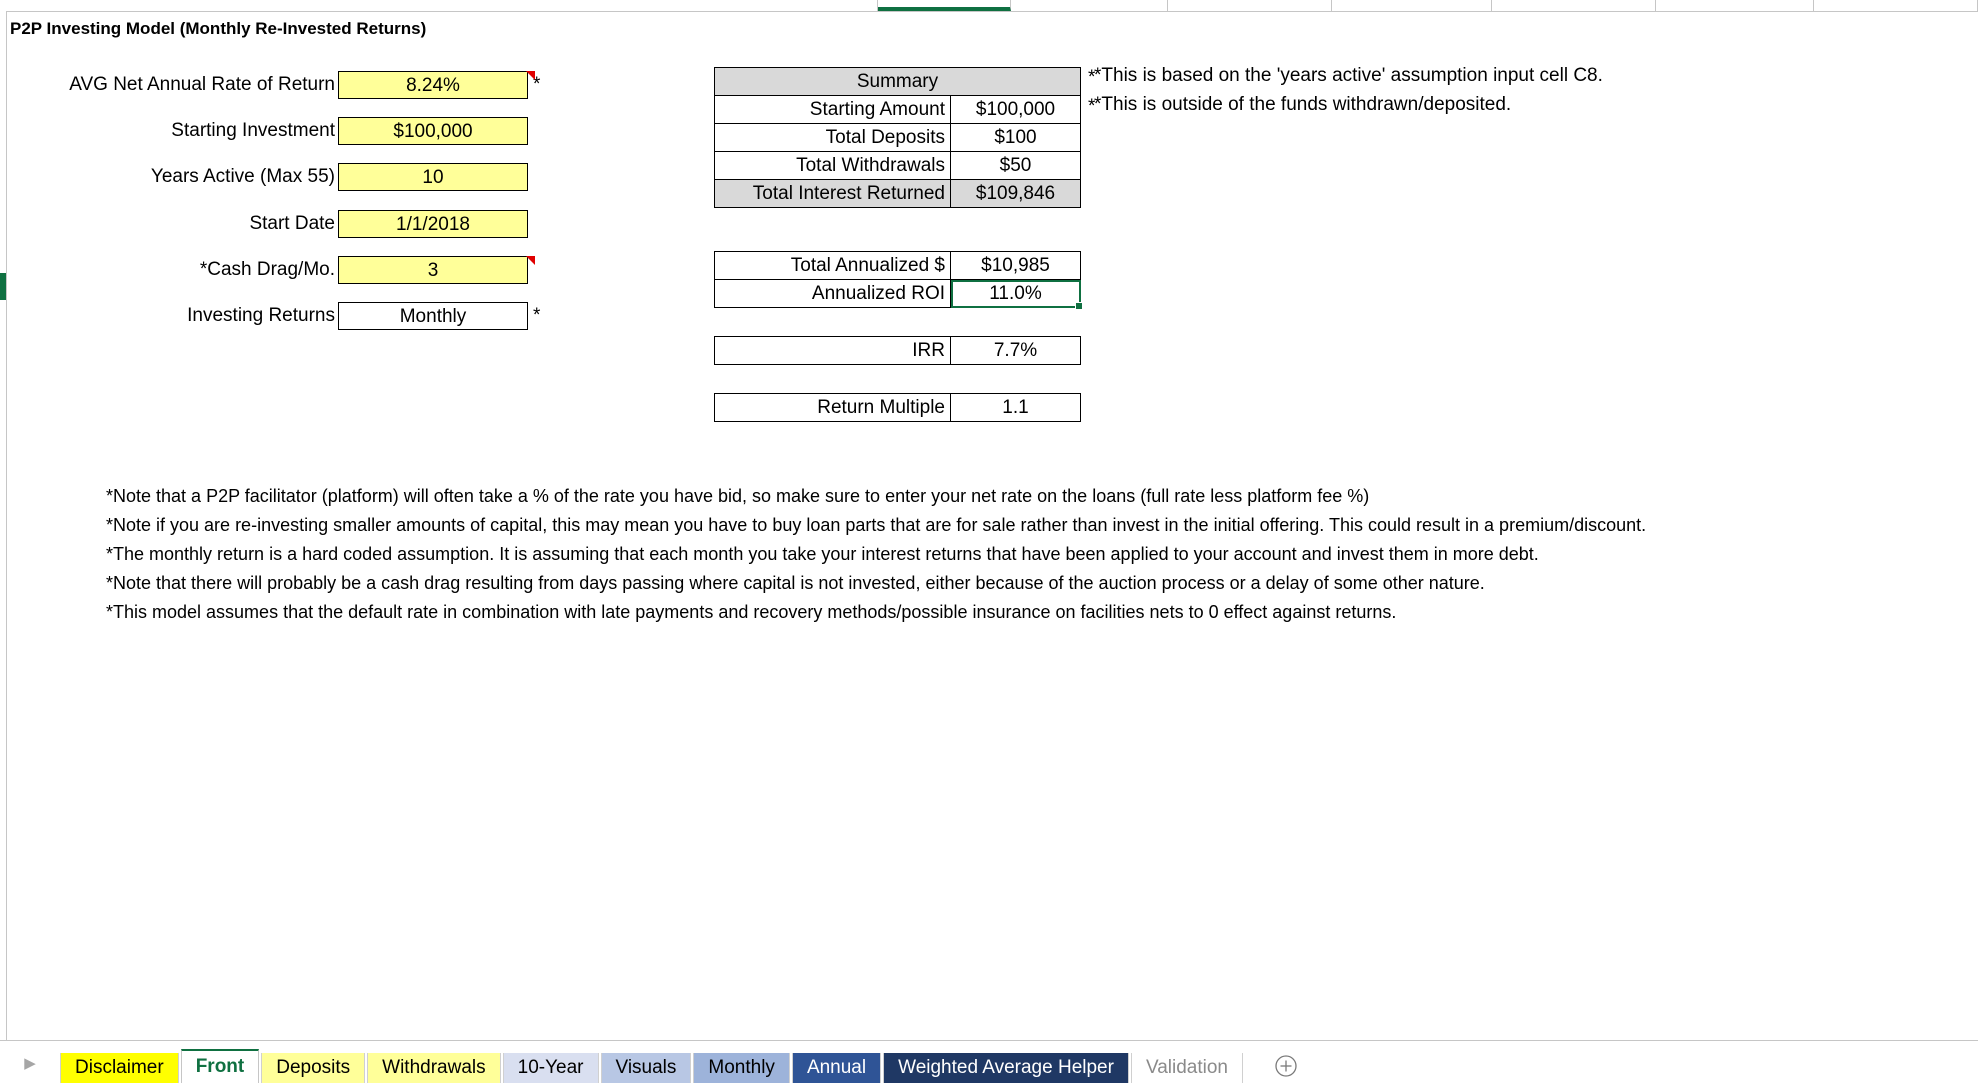  Describe the element at coordinates (832, 293) in the screenshot. I see `metric-label-annualized-roi: Annualized ROI` at that location.